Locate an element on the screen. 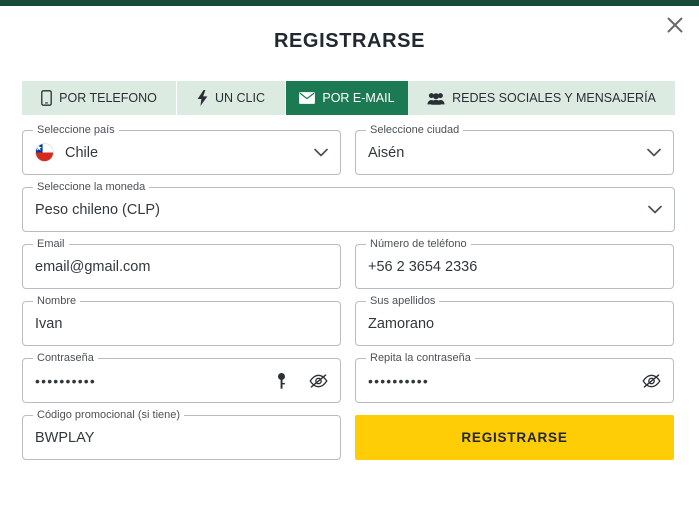 This screenshot has height=524, width=699. currency-select: Seleccione la moneda Peso chileno (CLP) is located at coordinates (348, 206).